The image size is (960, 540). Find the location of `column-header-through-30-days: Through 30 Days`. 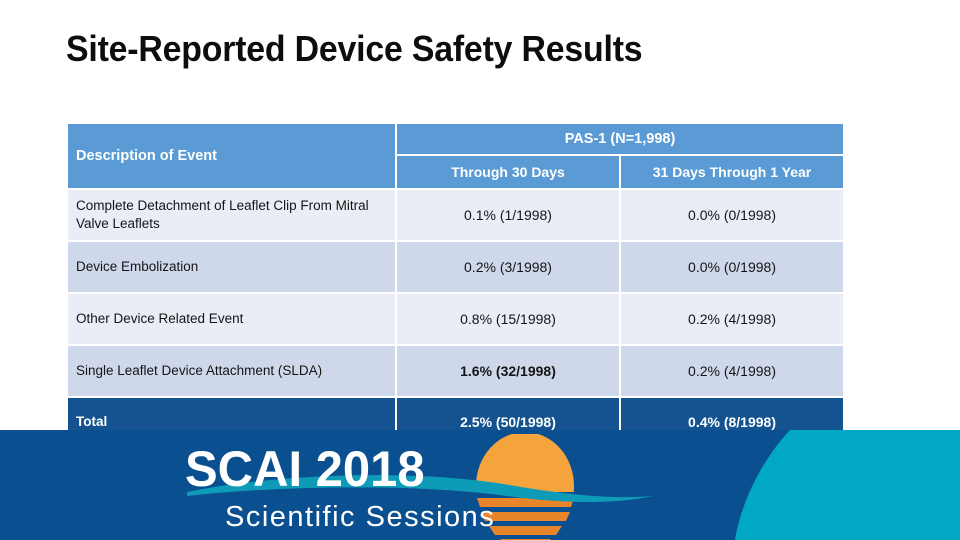

column-header-through-30-days: Through 30 Days is located at coordinates (508, 172).